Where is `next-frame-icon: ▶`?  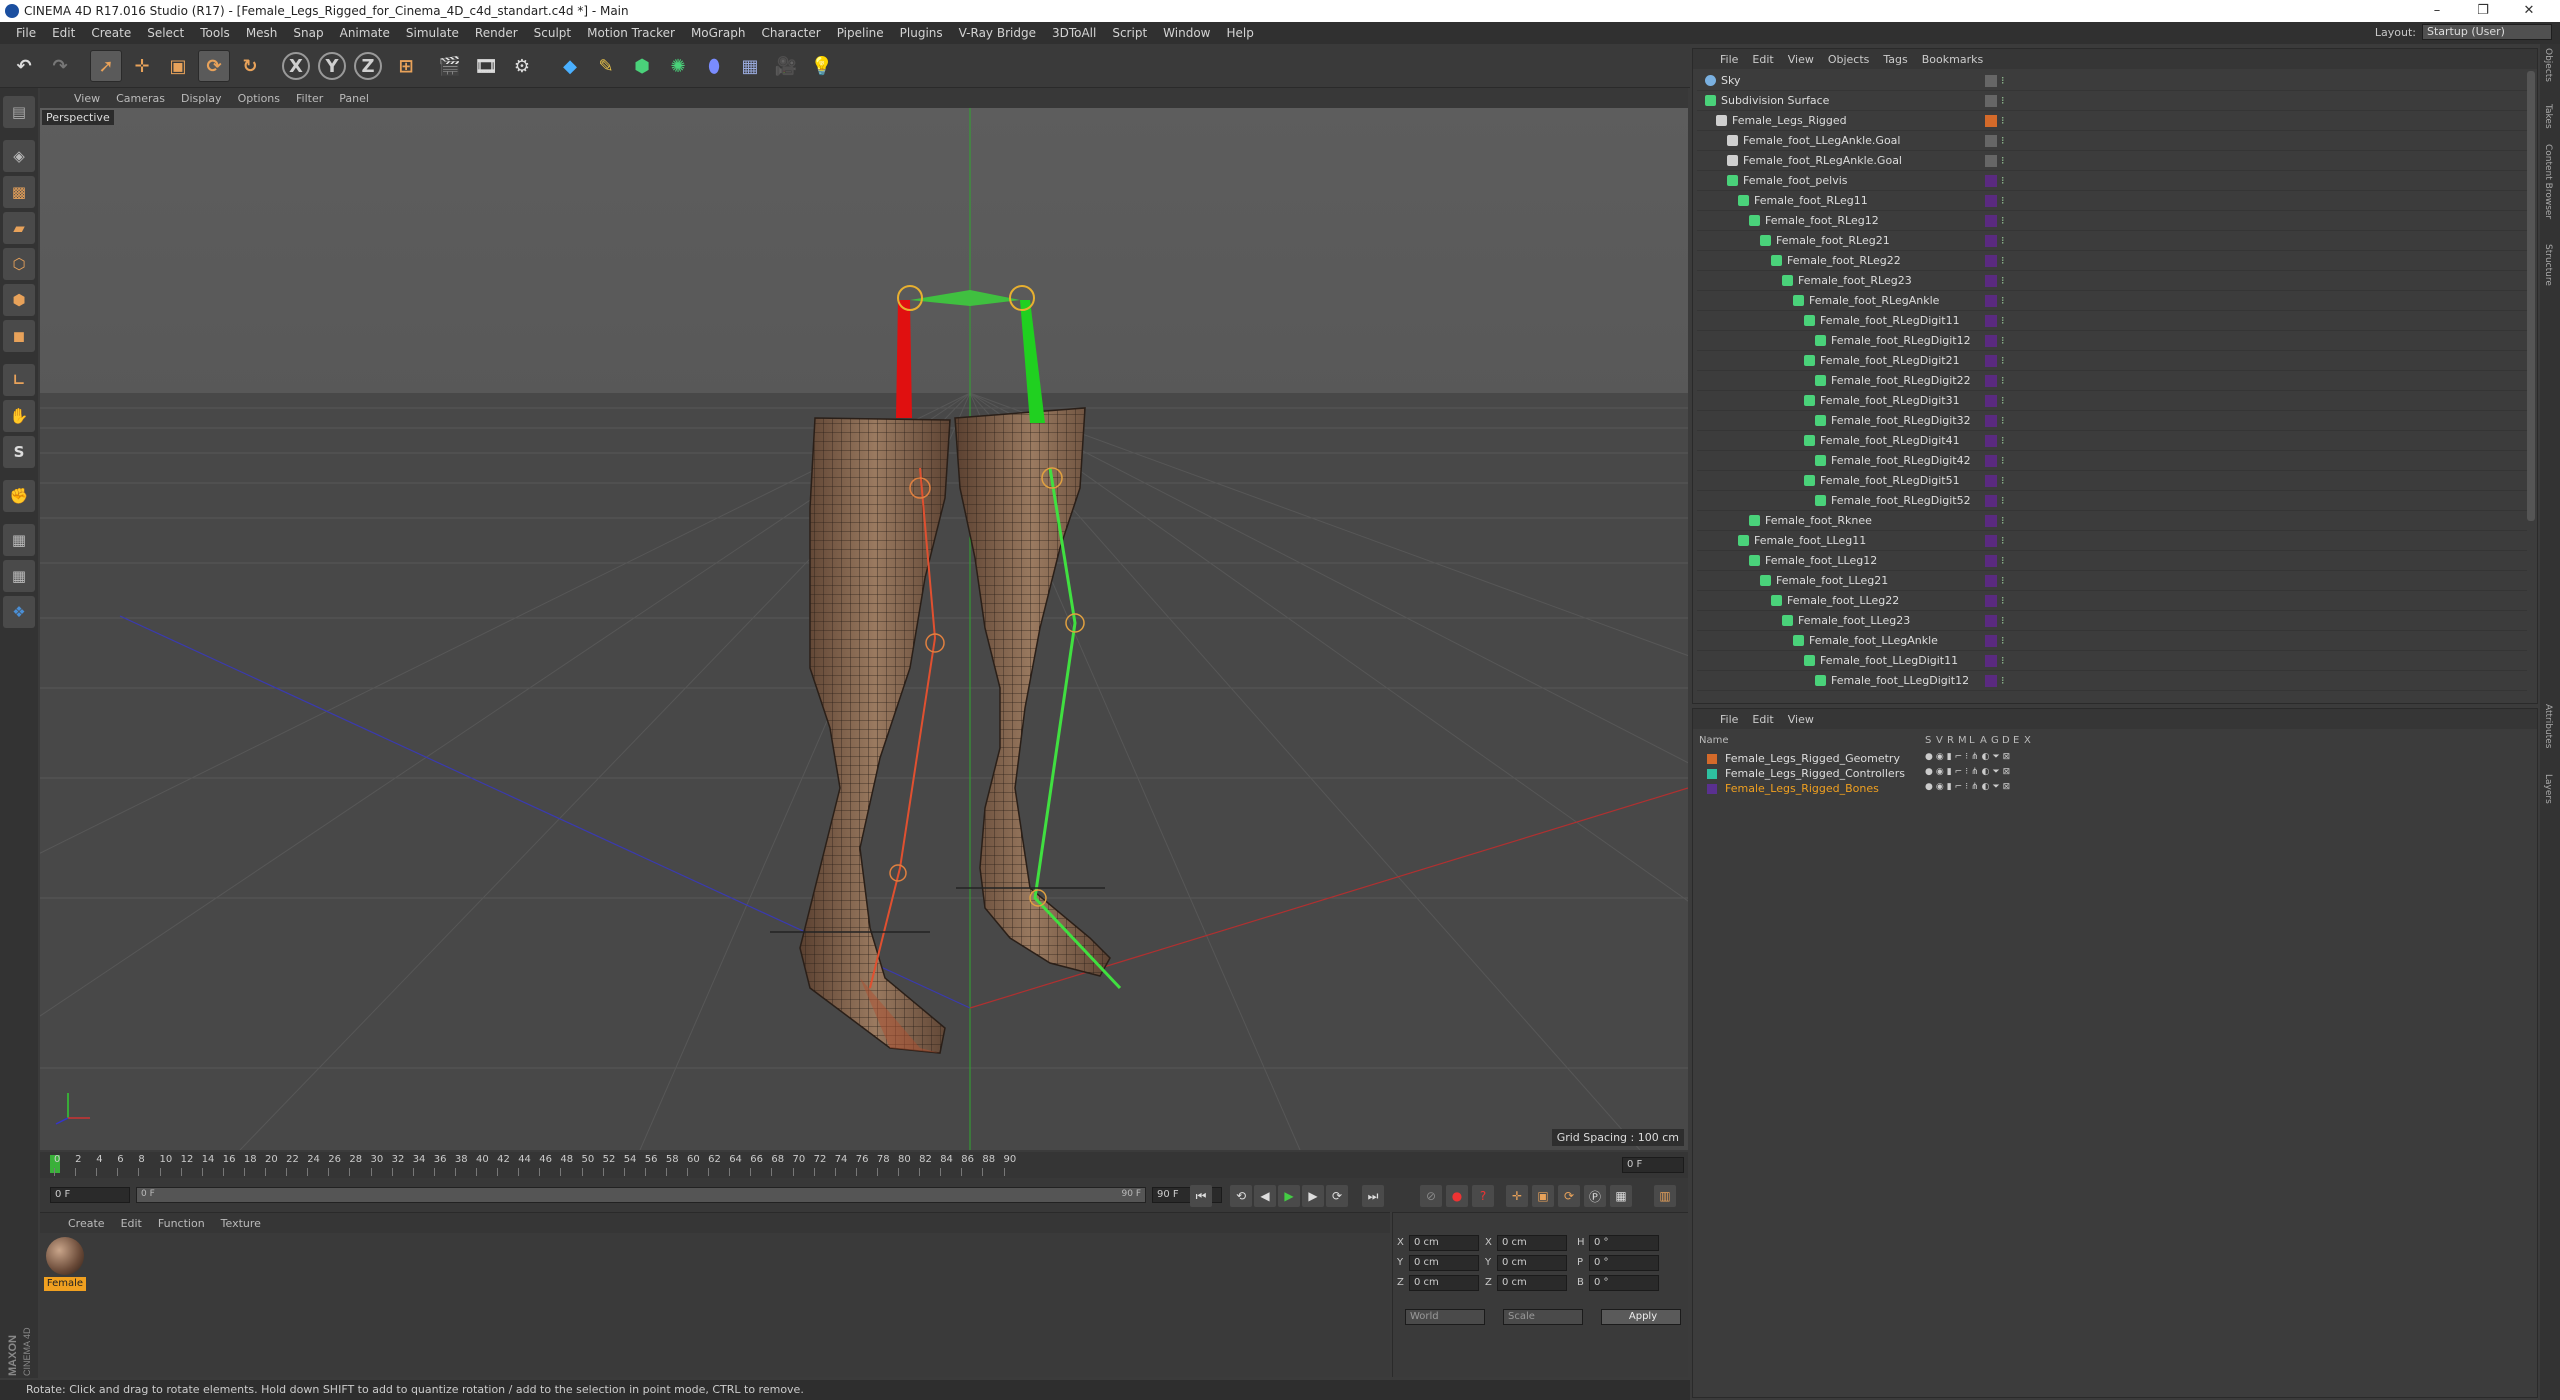 next-frame-icon: ▶ is located at coordinates (1313, 1196).